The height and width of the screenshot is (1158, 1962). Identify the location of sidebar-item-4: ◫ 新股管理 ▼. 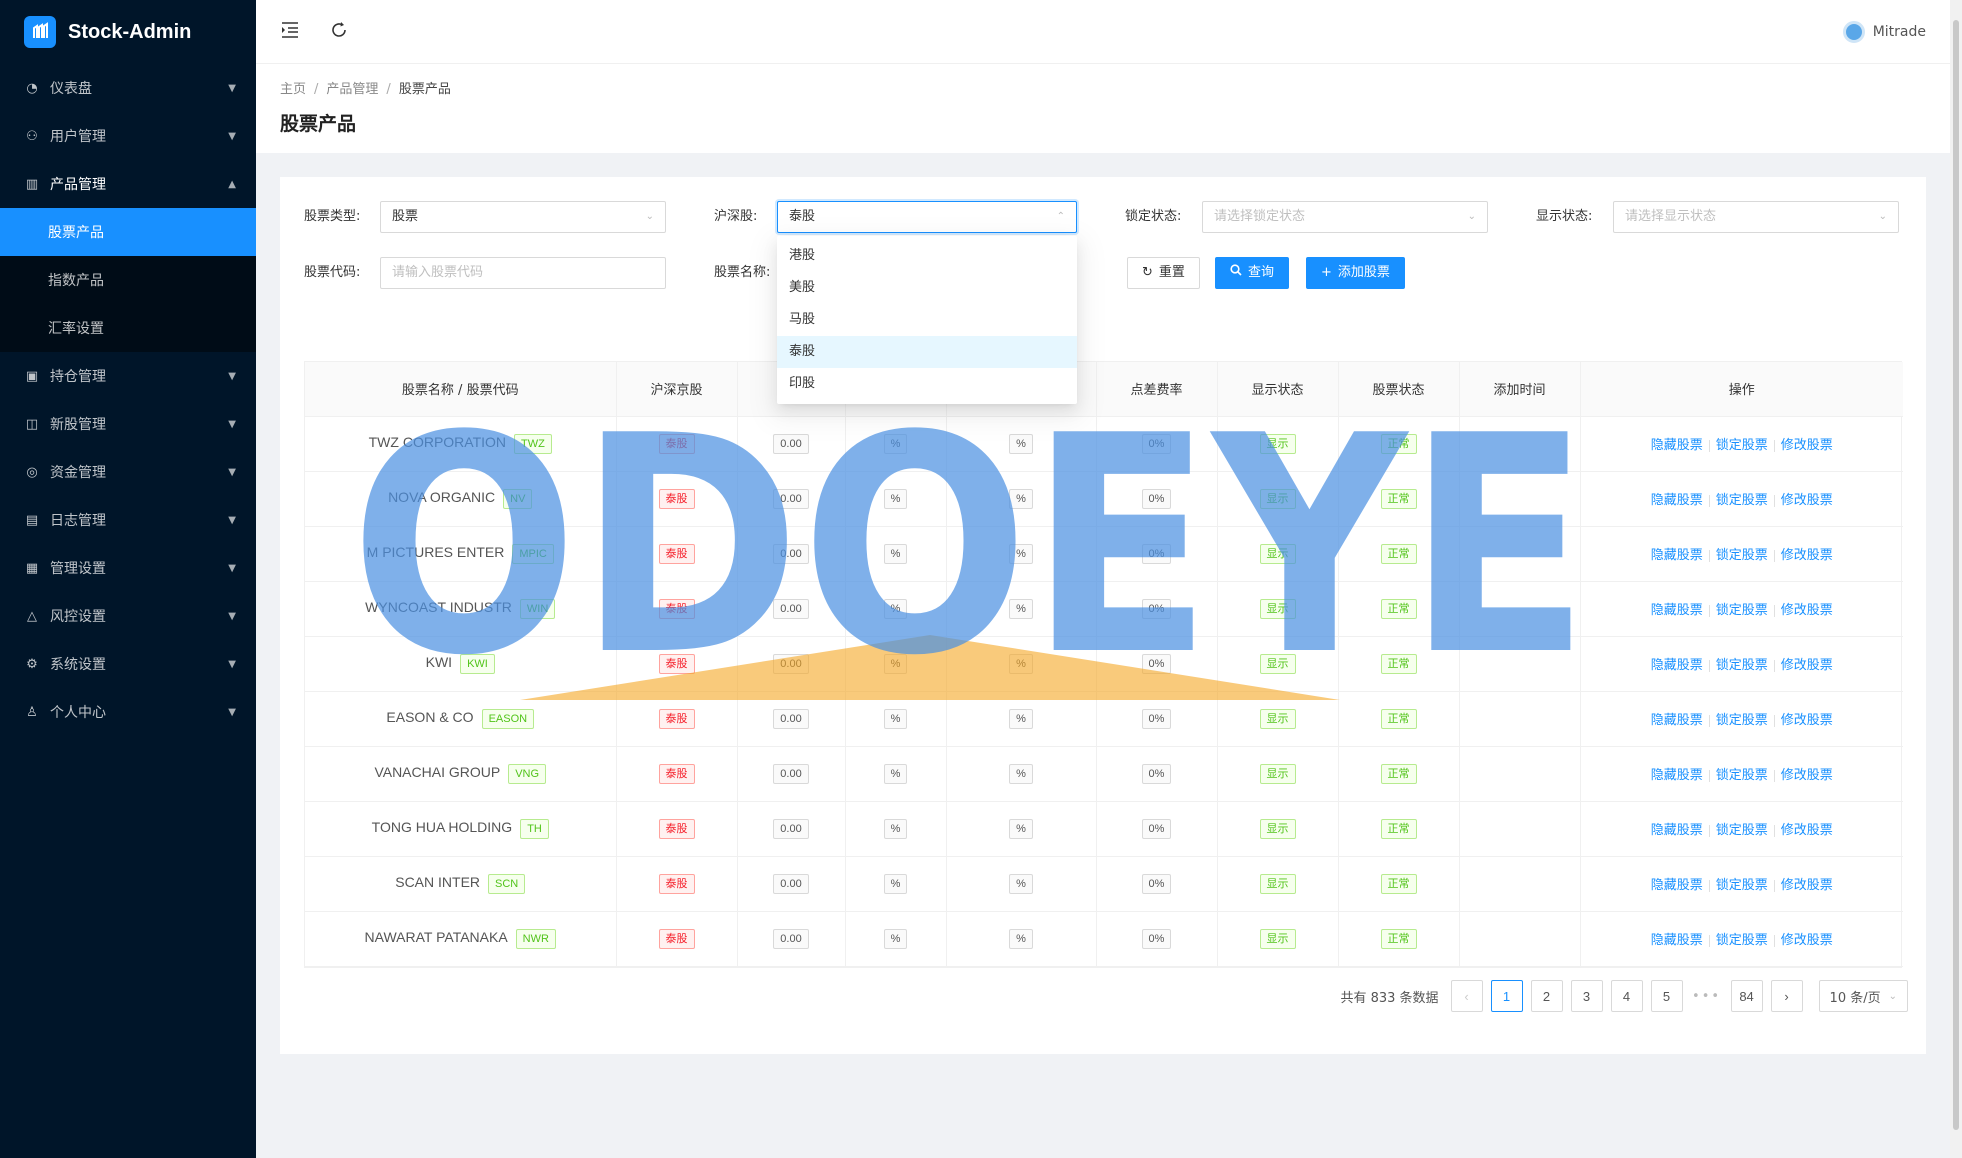
(128, 424).